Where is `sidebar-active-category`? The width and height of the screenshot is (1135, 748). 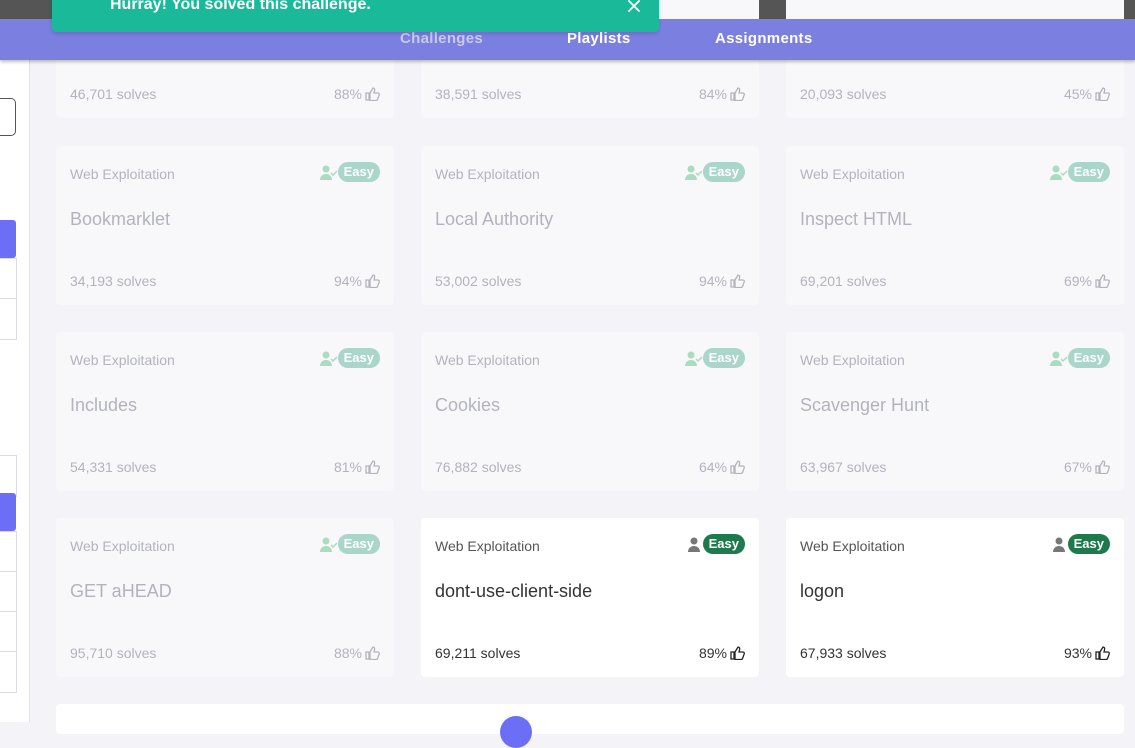
sidebar-active-category is located at coordinates (8, 239).